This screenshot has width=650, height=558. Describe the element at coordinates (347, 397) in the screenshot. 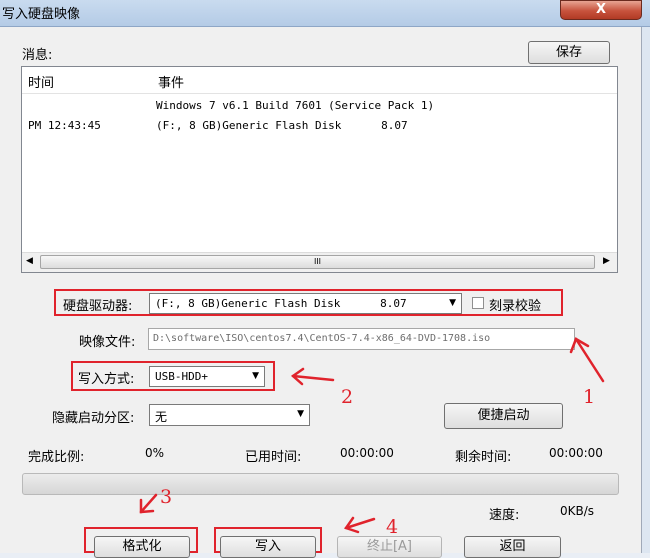

I see `annotation-number-2: 2` at that location.